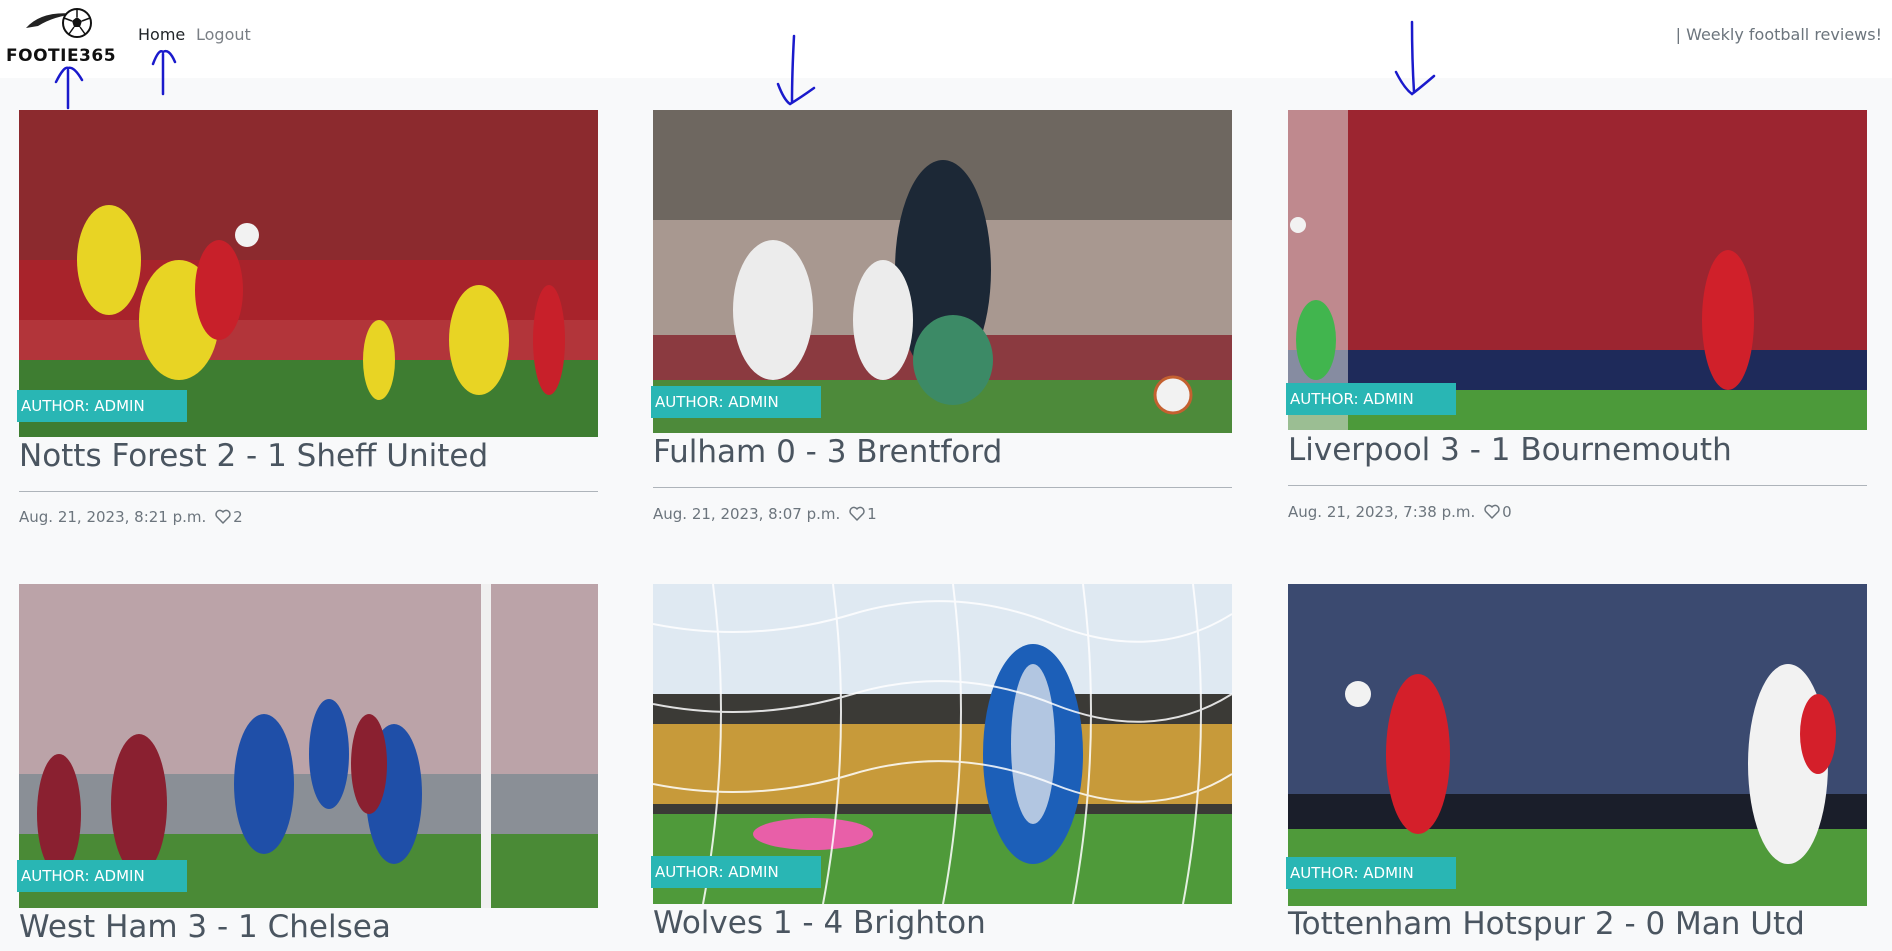  Describe the element at coordinates (161, 34) in the screenshot. I see `nav-home-link: Home` at that location.